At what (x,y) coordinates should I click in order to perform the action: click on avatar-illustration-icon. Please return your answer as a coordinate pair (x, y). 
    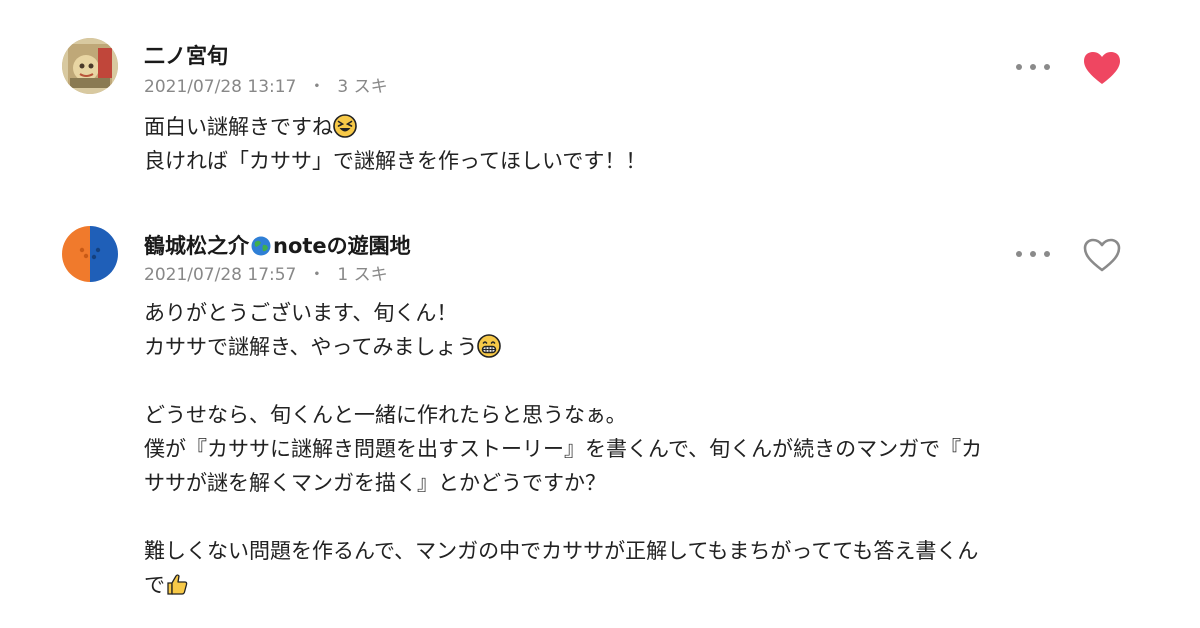
    Looking at the image, I should click on (90, 66).